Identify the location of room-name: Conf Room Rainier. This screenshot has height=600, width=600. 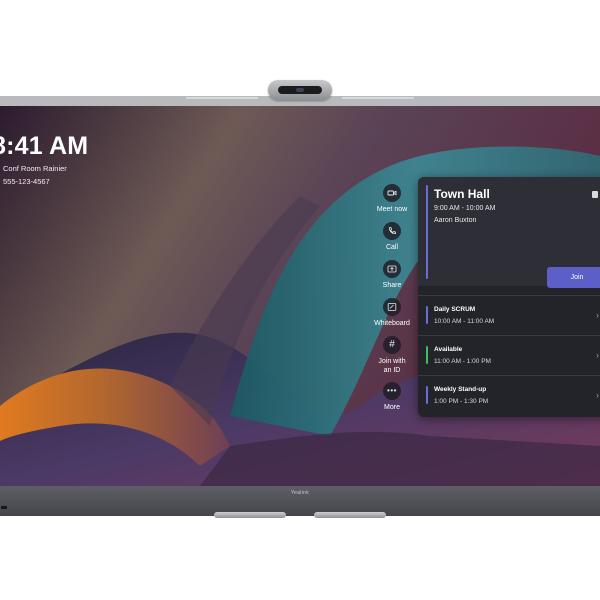
(35, 168).